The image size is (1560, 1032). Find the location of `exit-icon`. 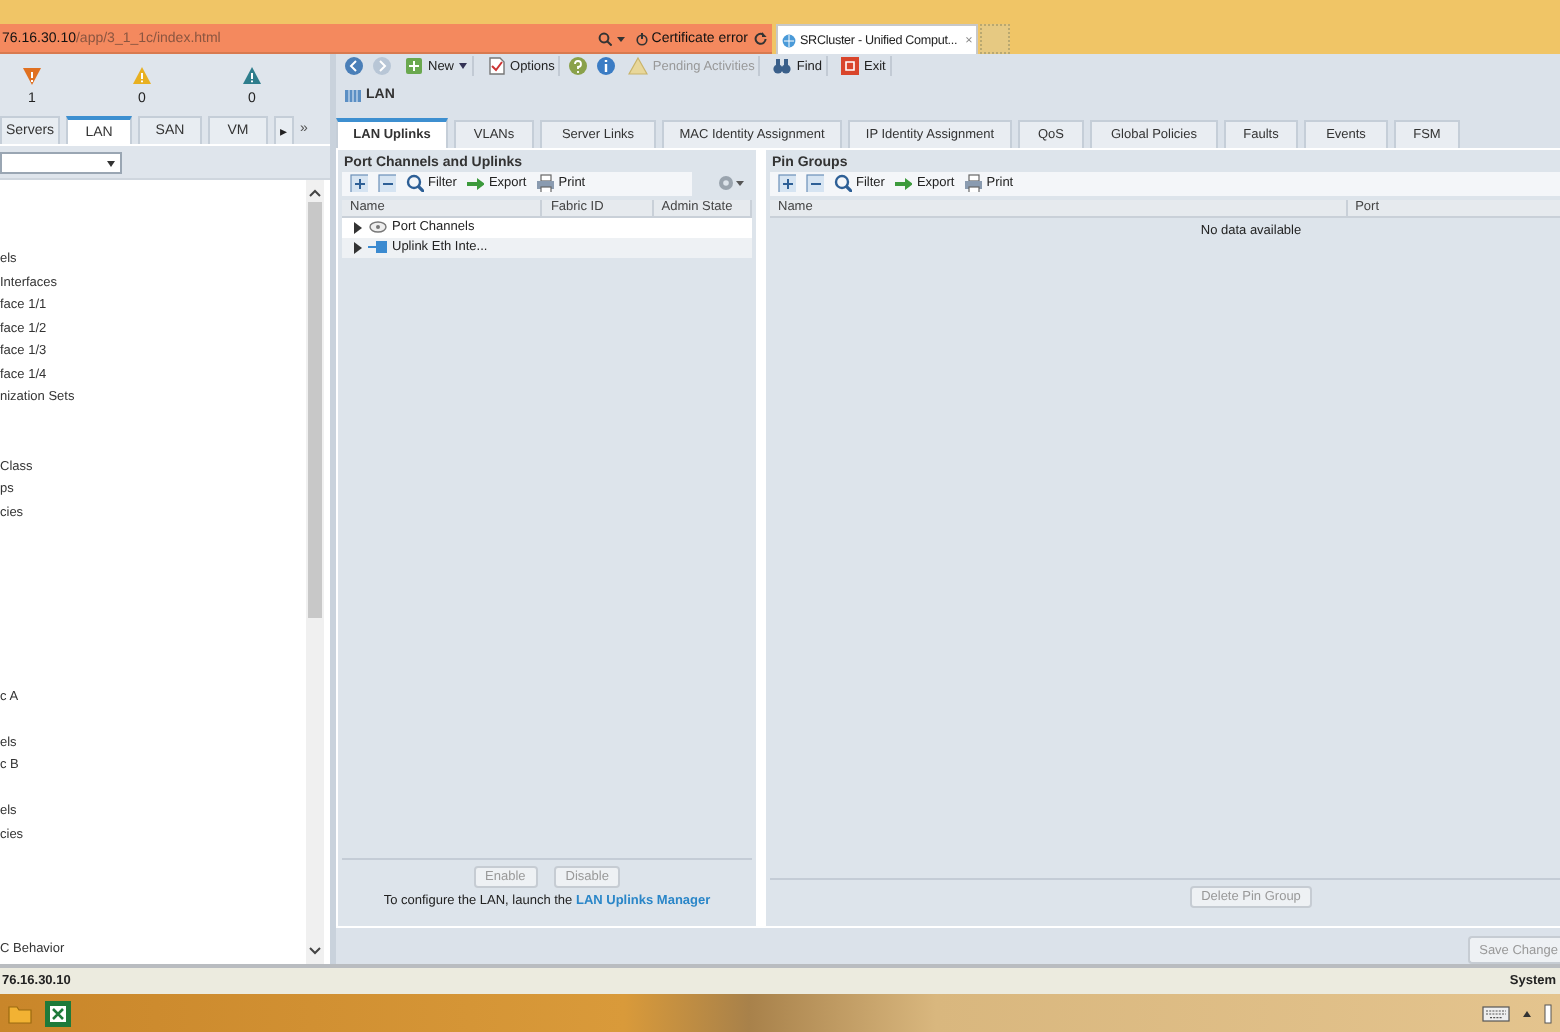

exit-icon is located at coordinates (850, 66).